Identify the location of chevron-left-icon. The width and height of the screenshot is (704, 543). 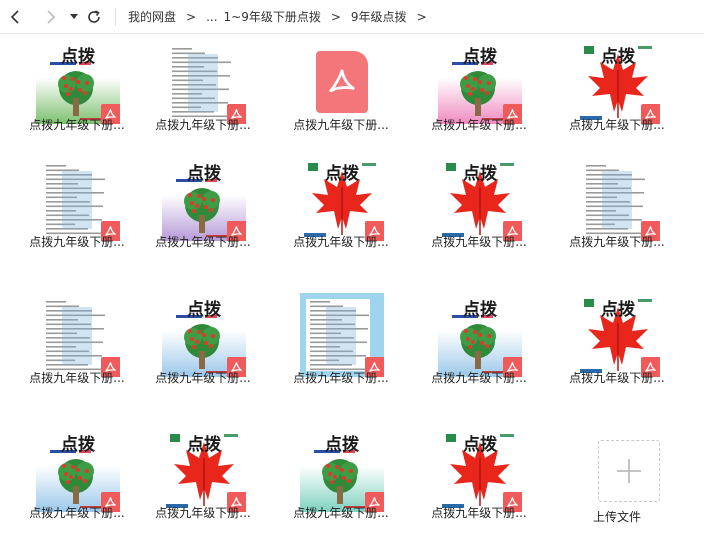
(14, 16).